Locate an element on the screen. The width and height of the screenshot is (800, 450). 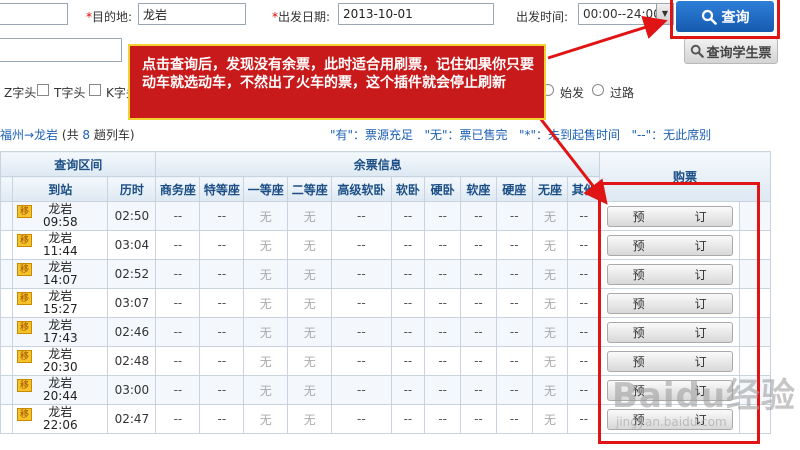
watermark-logo: Baidu经验 is located at coordinates (704, 396).